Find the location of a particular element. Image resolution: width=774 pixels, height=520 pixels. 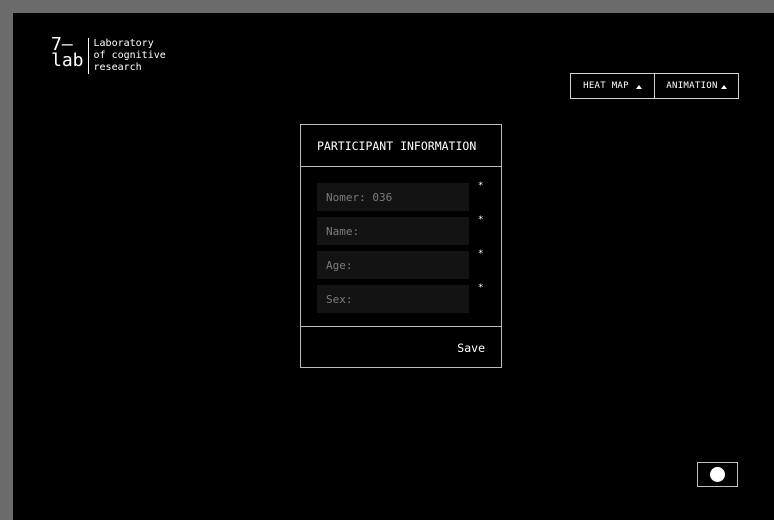

form-title: PARTICIPANT INFORMATION is located at coordinates (401, 146).